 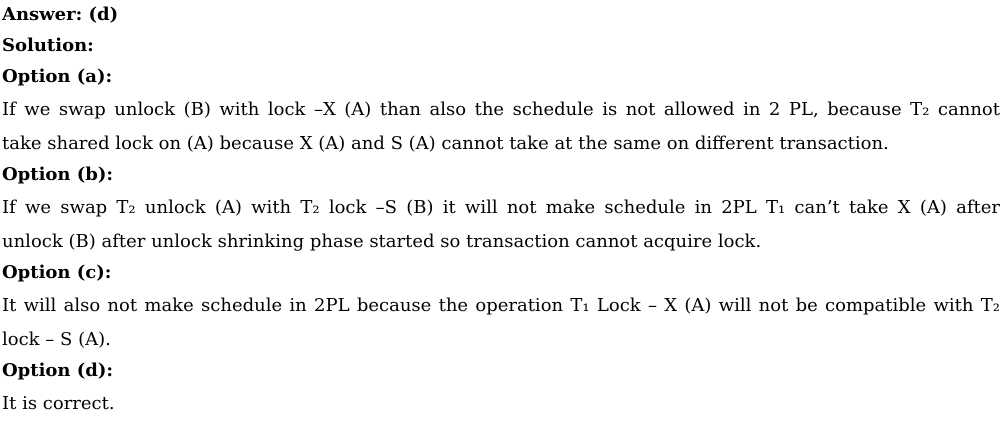 What do you see at coordinates (60, 14) in the screenshot?
I see `answer-heading: Answer: (d)` at bounding box center [60, 14].